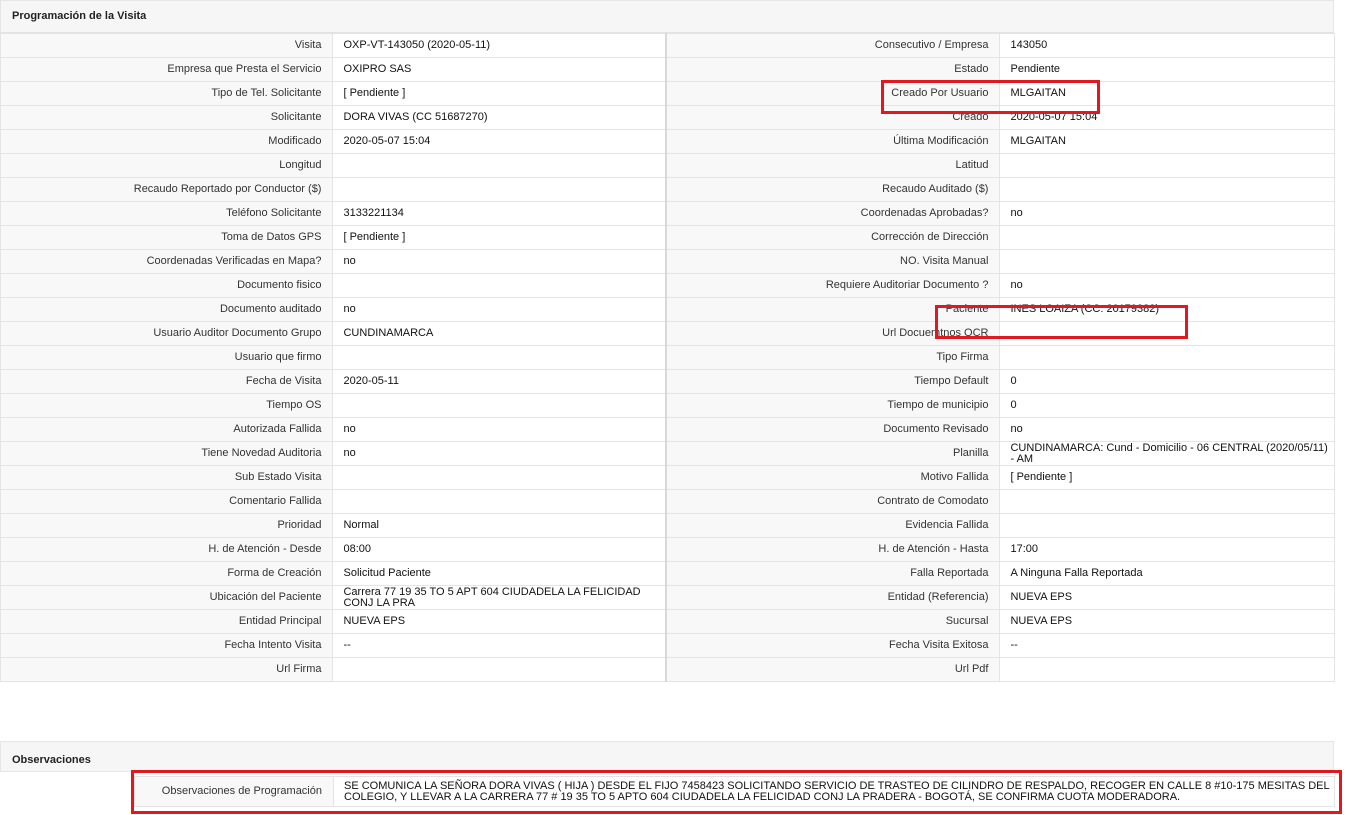 Image resolution: width=1346 pixels, height=815 pixels. I want to click on field-label: Toma de Datos GPS, so click(167, 237).